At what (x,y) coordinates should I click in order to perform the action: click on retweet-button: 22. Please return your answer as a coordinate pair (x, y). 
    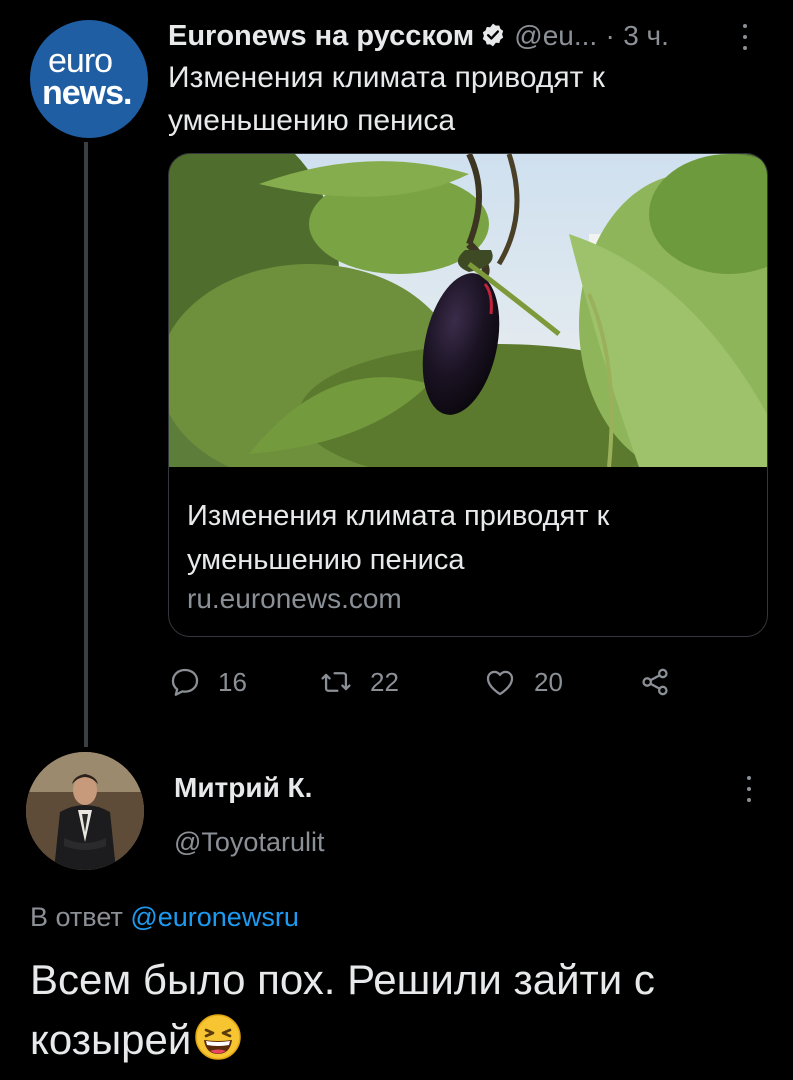
    Looking at the image, I should click on (358, 682).